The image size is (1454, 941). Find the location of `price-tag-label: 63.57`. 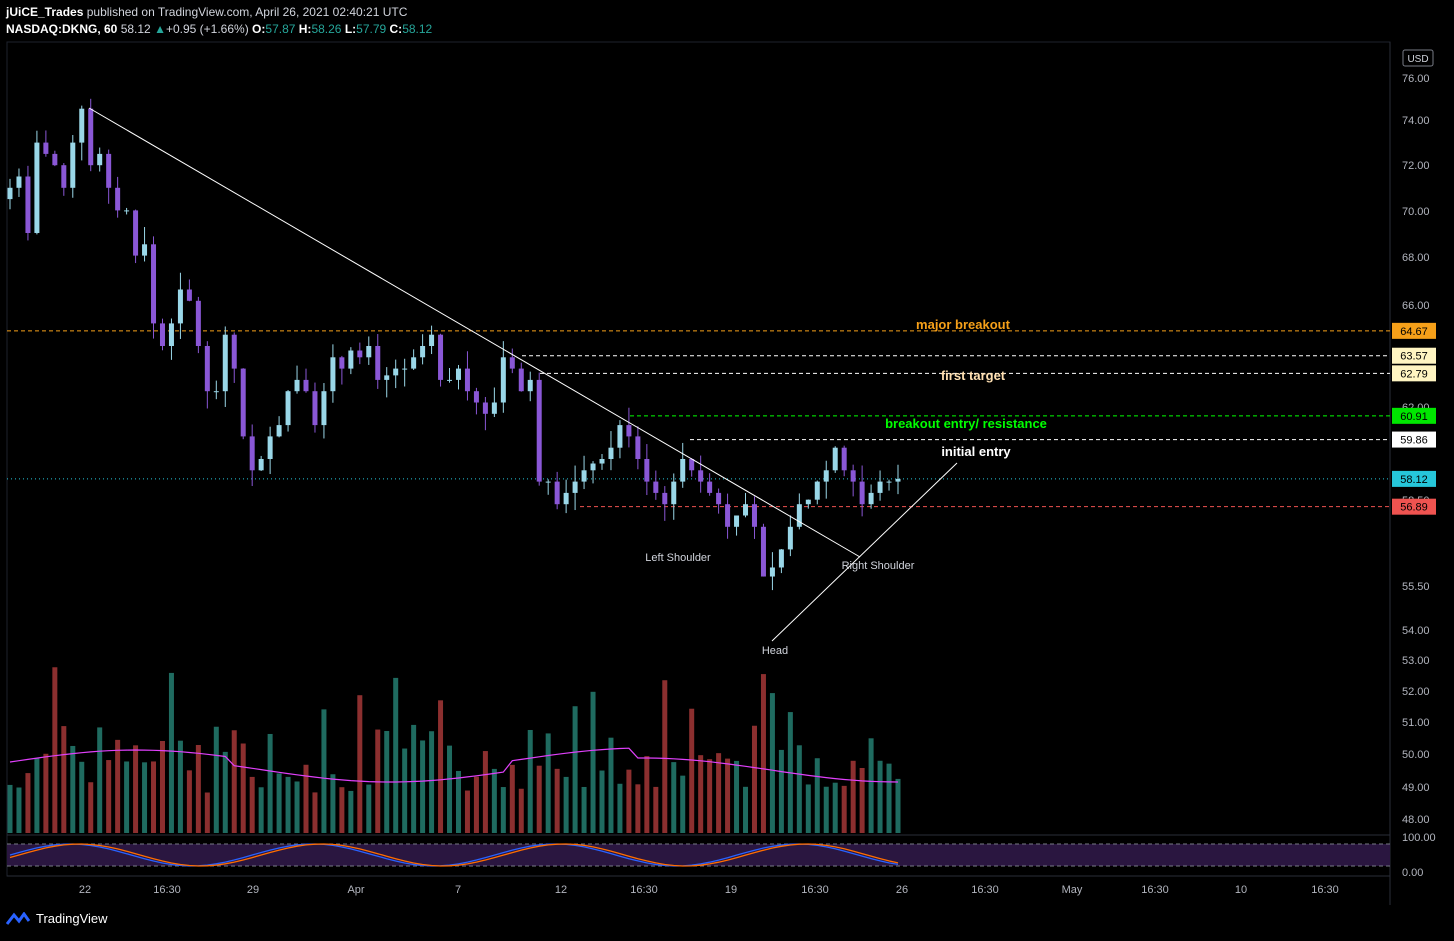

price-tag-label: 63.57 is located at coordinates (1414, 357).